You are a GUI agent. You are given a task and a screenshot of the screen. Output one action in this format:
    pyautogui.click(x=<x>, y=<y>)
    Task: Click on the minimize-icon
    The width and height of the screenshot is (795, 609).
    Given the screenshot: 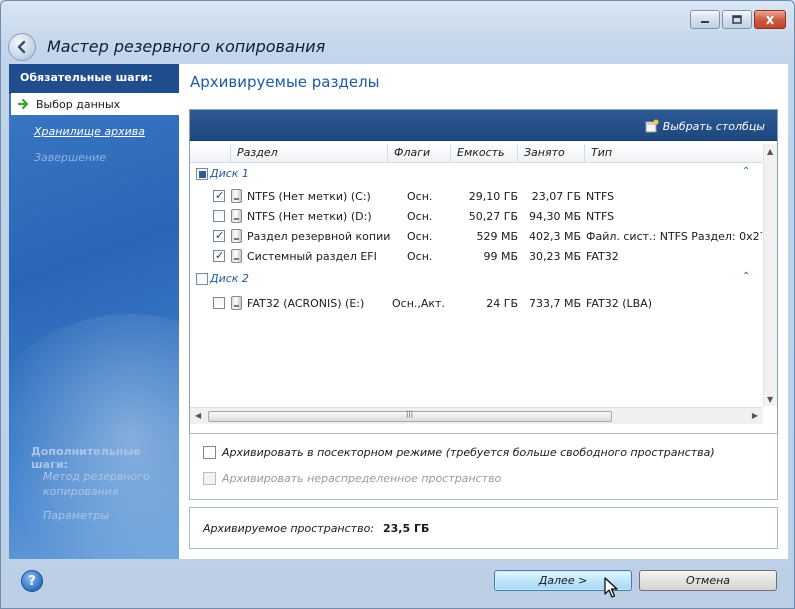 What is the action you would take?
    pyautogui.click(x=705, y=21)
    